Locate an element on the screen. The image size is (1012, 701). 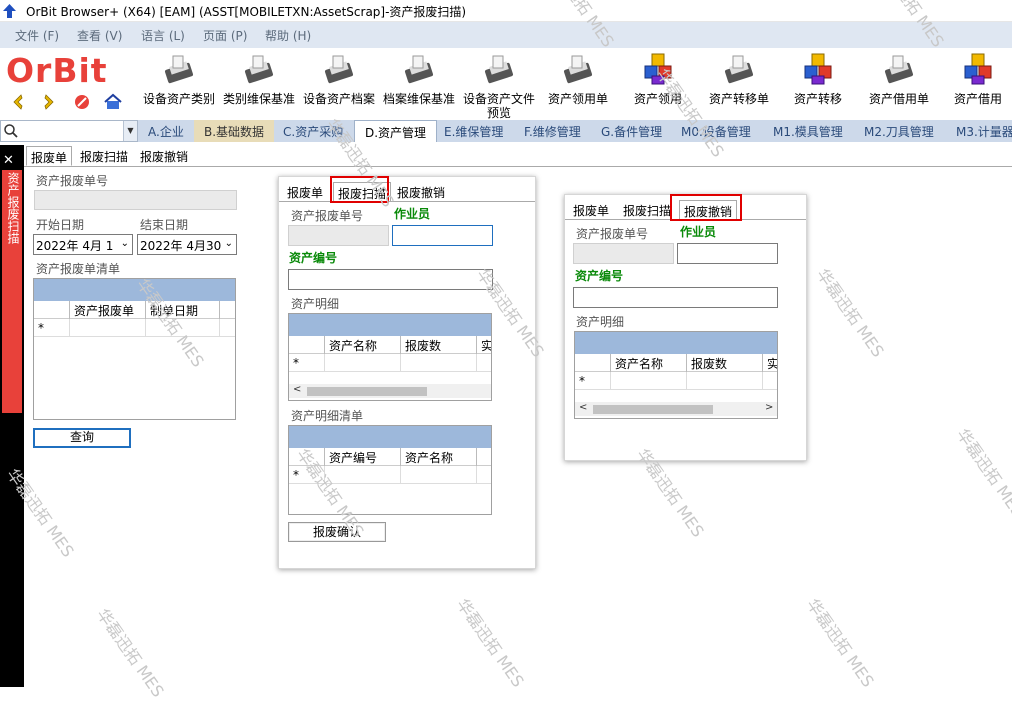
scrap-confirm-button: 报废确认 is located at coordinates (337, 532).